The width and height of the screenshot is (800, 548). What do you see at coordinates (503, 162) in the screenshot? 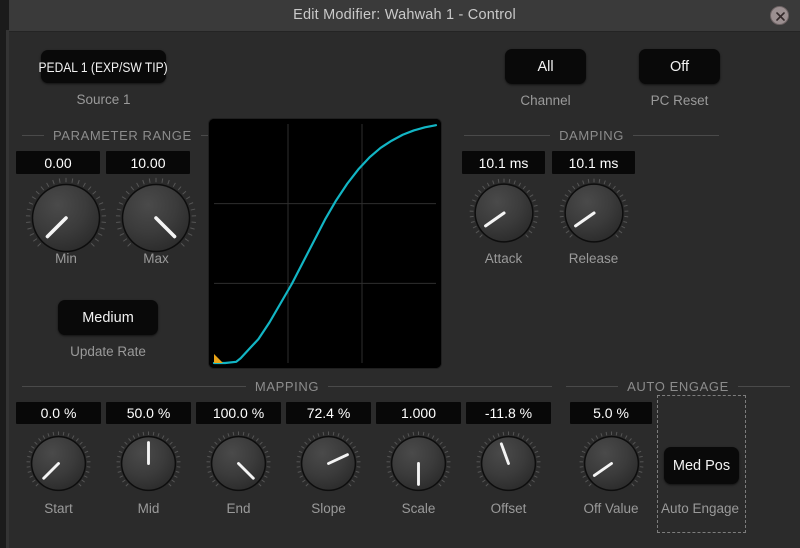
I see `attack-value-field: 10.1 ms` at bounding box center [503, 162].